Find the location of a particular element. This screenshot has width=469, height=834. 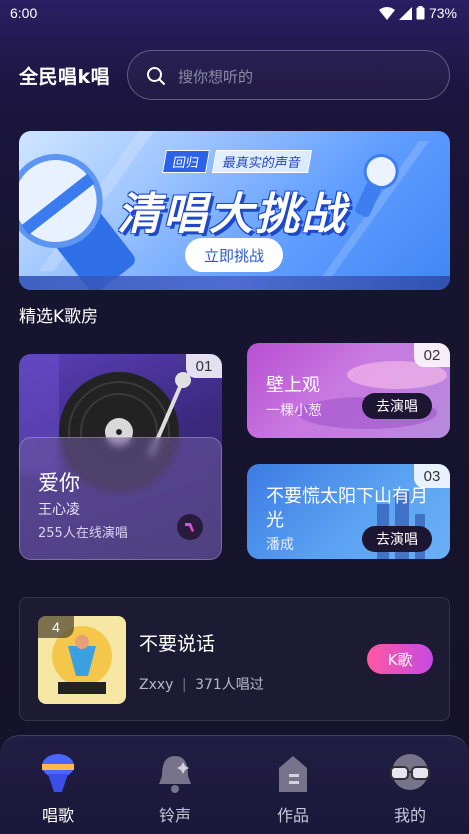

status-icons: 73% is located at coordinates (417, 13).